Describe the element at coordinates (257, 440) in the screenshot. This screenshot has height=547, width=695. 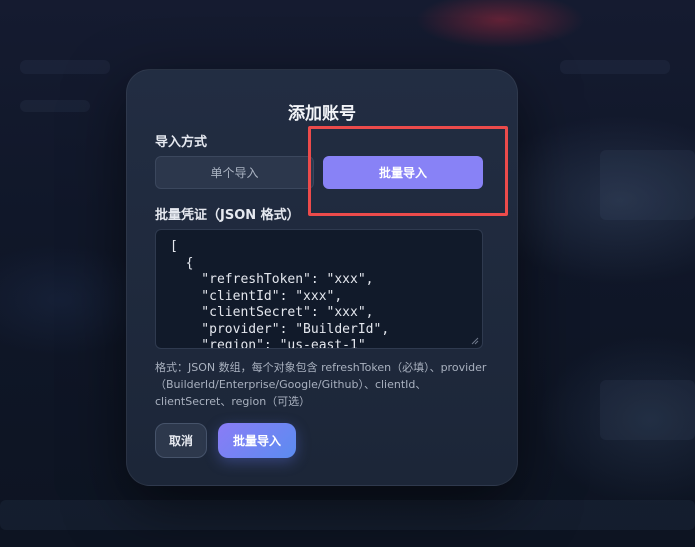
I see `batch-import-submit-button: 批量导入` at that location.